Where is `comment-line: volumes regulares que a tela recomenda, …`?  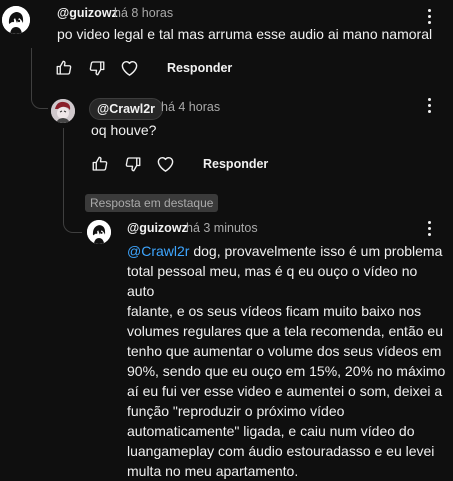 comment-line: volumes regulares que a tela recomenda, … is located at coordinates (285, 331).